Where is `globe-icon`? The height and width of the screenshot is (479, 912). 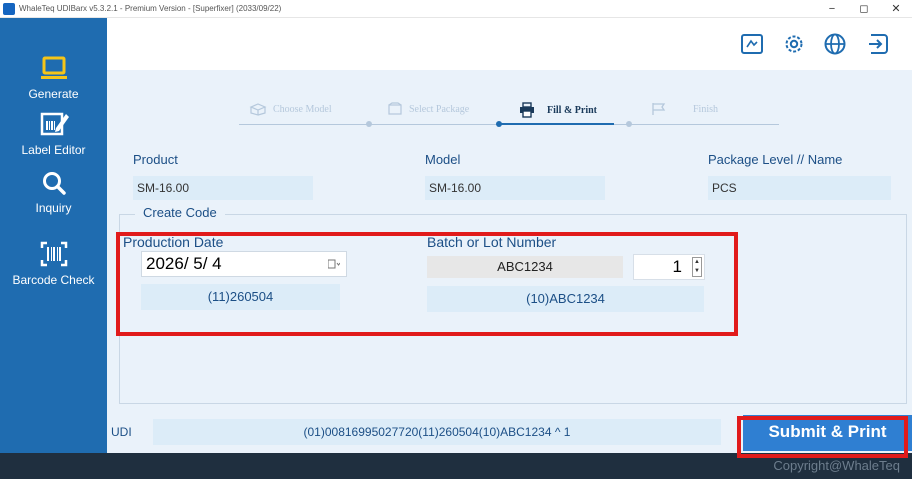 globe-icon is located at coordinates (835, 44).